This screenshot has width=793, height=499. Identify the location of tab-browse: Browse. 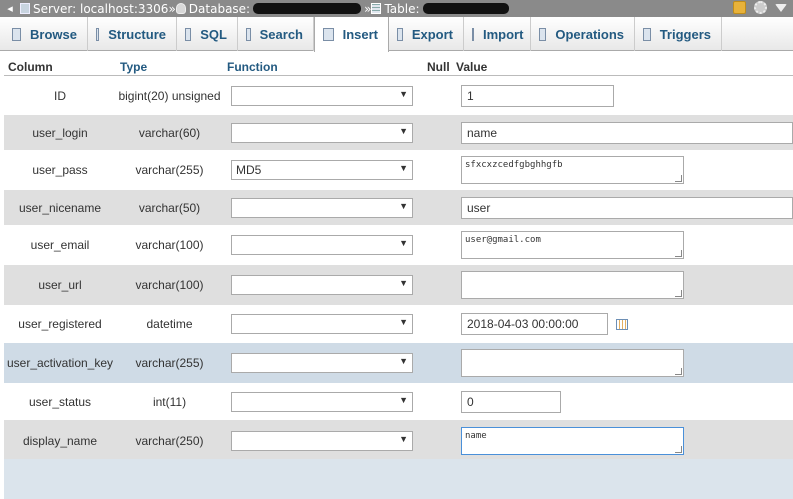
(46, 34).